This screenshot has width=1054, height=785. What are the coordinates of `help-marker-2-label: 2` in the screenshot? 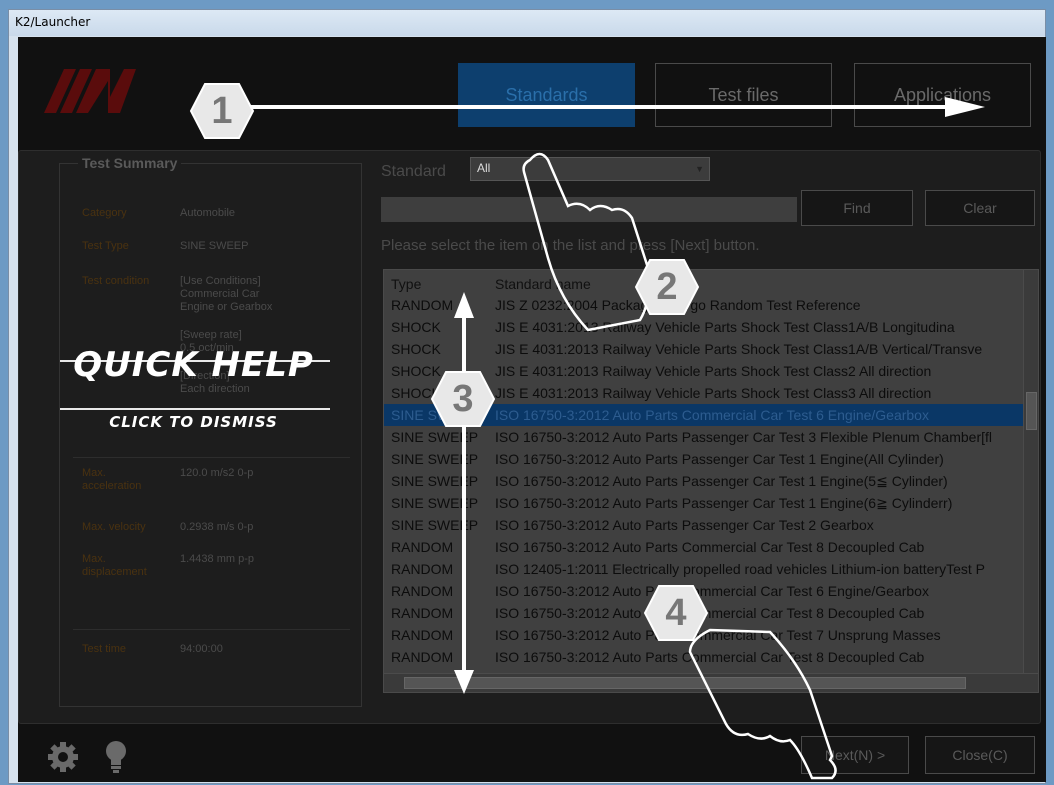 It's located at (667, 287).